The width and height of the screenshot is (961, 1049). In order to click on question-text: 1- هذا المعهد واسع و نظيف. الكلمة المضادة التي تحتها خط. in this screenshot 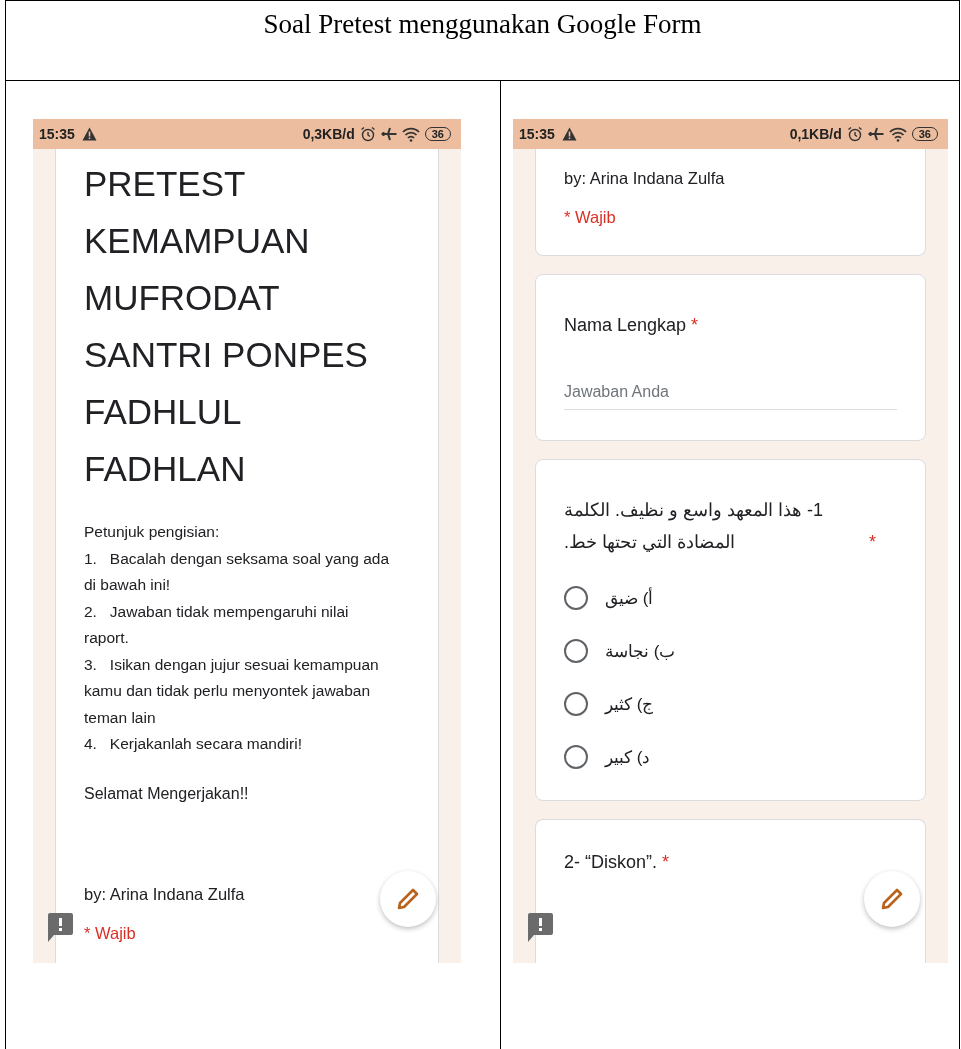, I will do `click(694, 527)`.